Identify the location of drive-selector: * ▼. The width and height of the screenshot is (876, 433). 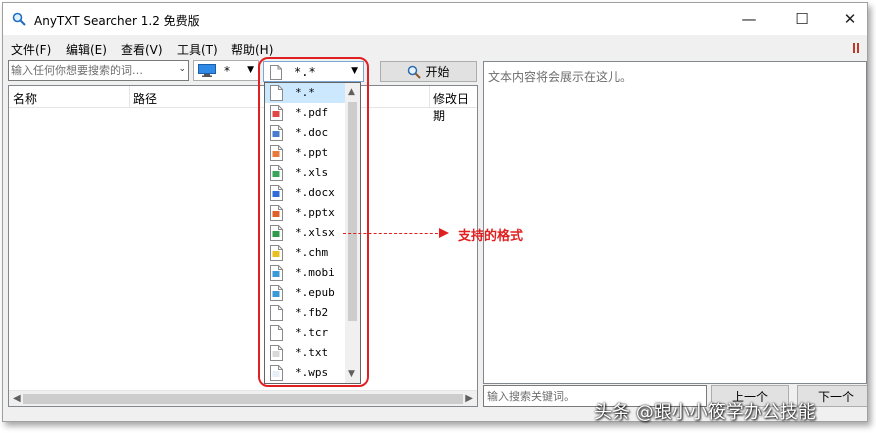
(226, 70).